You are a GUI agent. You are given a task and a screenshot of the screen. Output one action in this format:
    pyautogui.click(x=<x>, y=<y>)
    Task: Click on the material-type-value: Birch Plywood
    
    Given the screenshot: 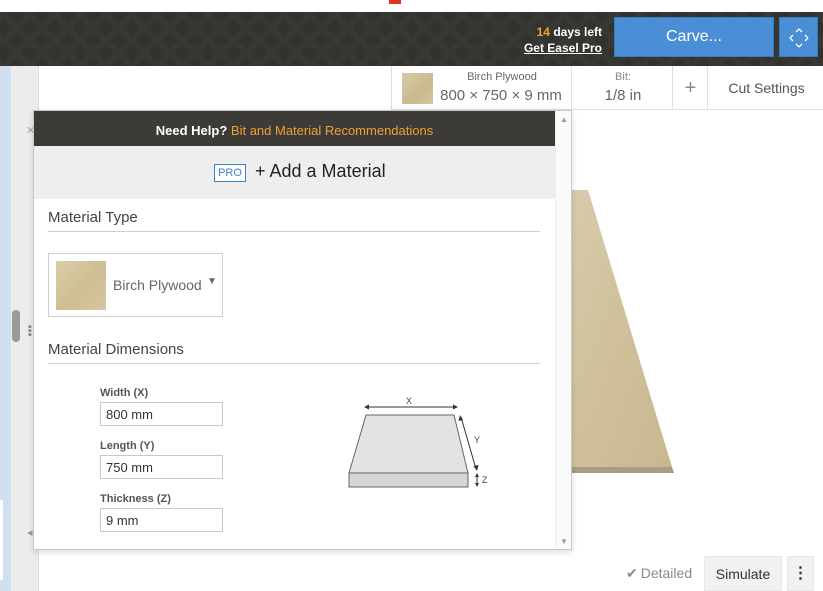 What is the action you would take?
    pyautogui.click(x=157, y=285)
    